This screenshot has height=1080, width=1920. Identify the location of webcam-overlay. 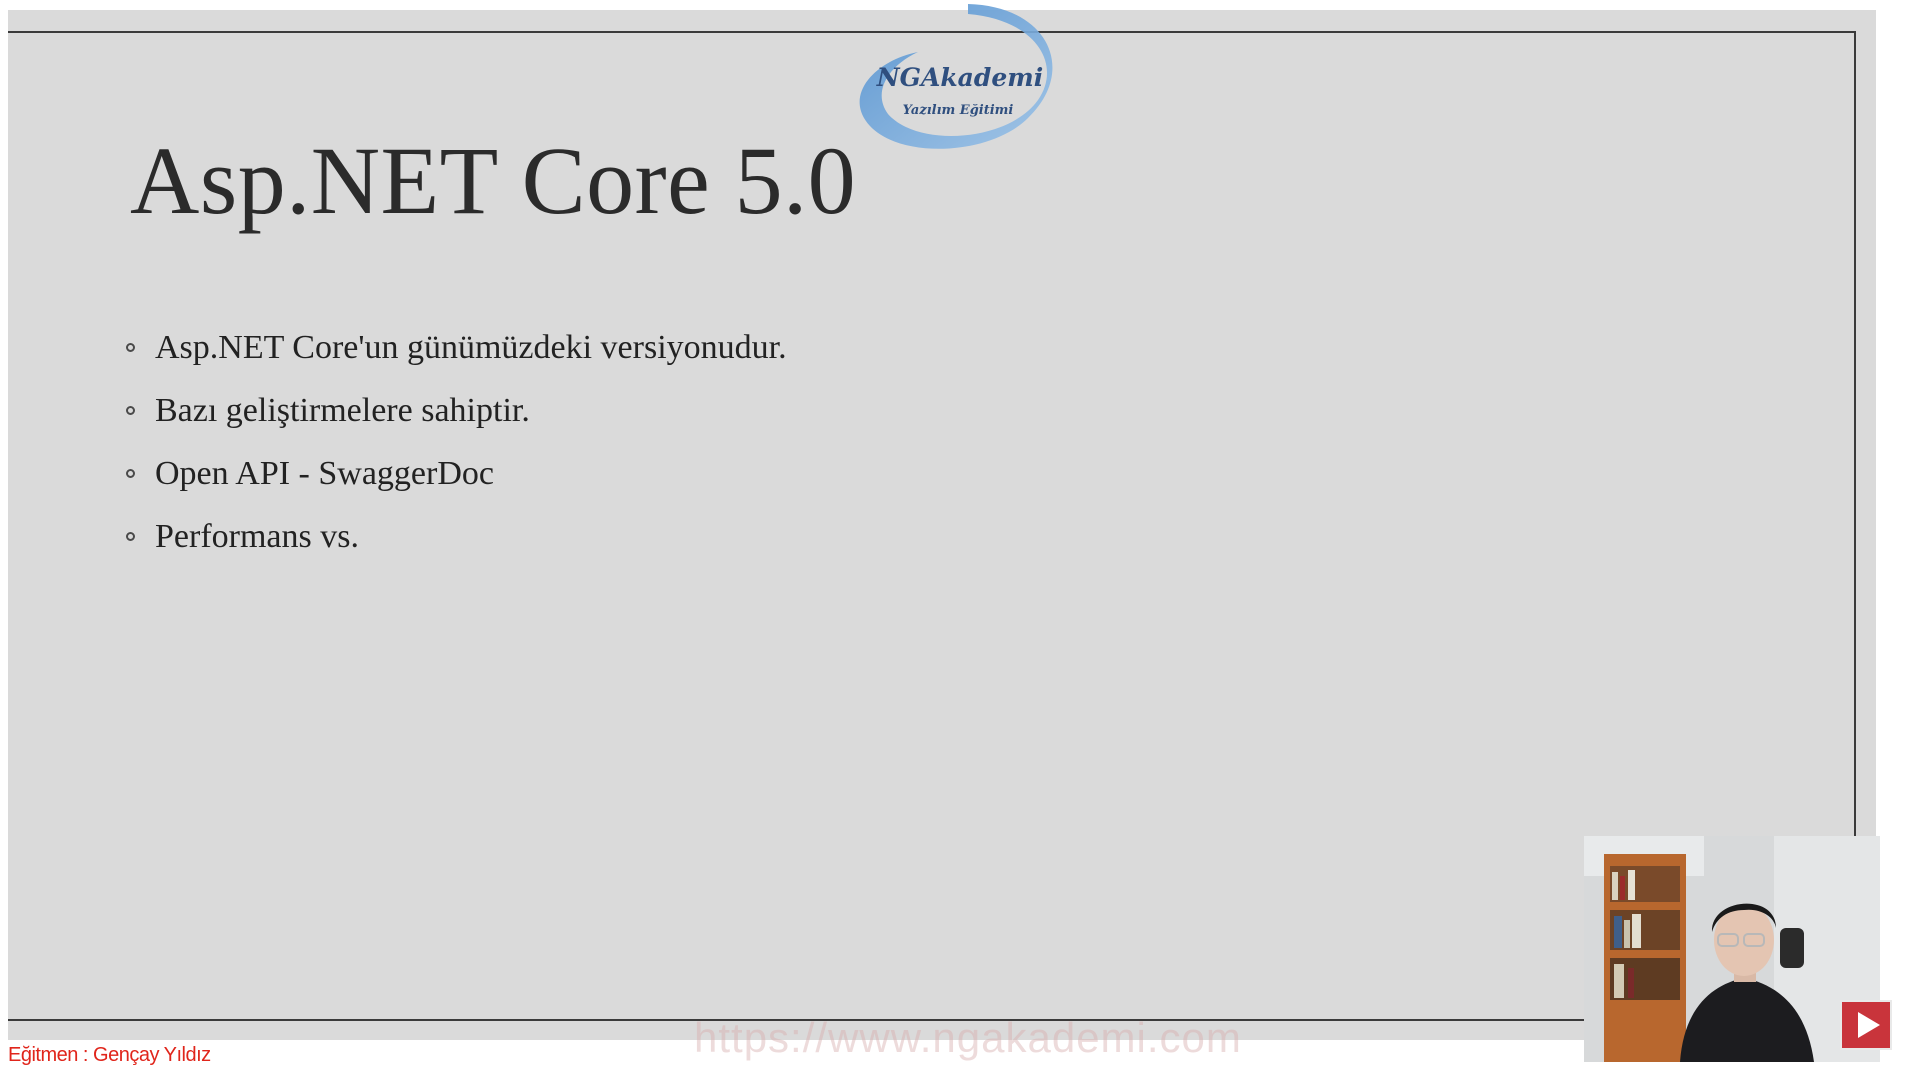
(1732, 949).